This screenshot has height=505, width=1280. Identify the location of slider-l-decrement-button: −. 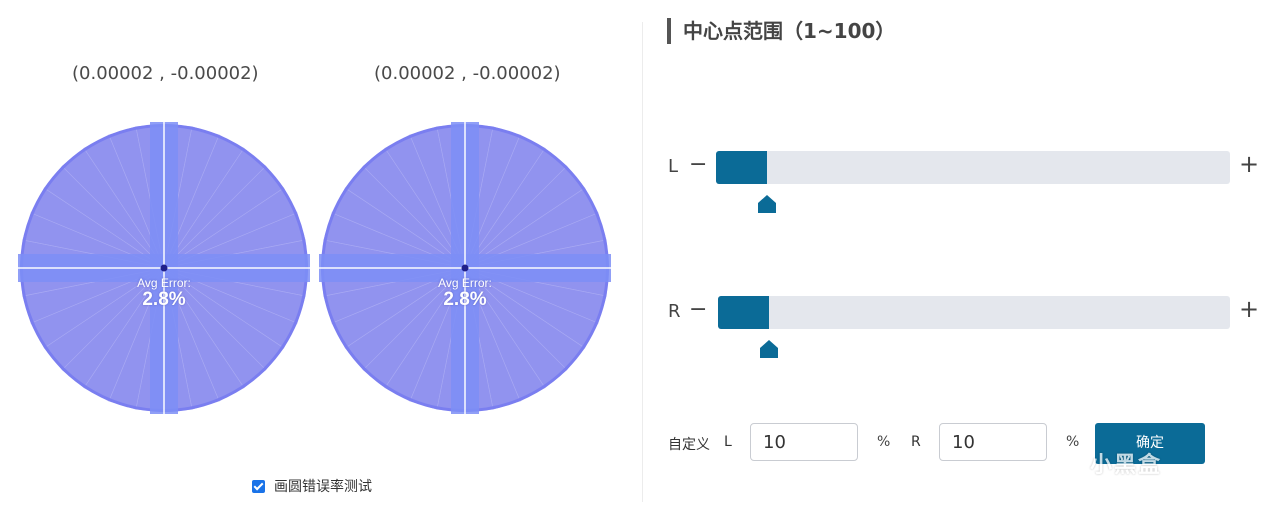
(698, 164).